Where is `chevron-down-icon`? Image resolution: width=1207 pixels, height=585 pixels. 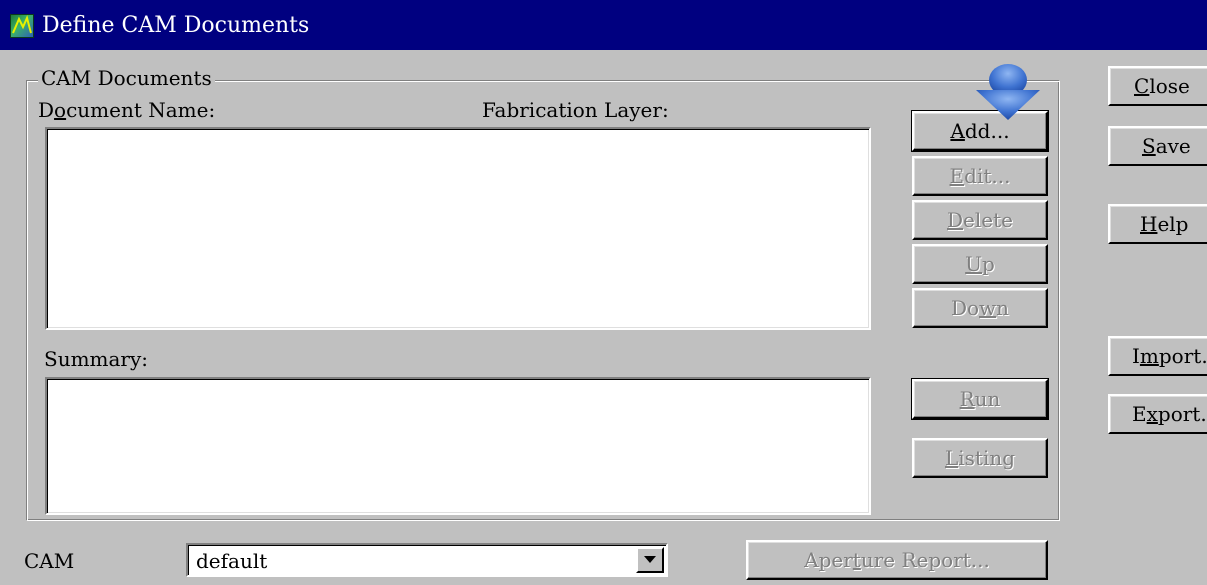
chevron-down-icon is located at coordinates (650, 559).